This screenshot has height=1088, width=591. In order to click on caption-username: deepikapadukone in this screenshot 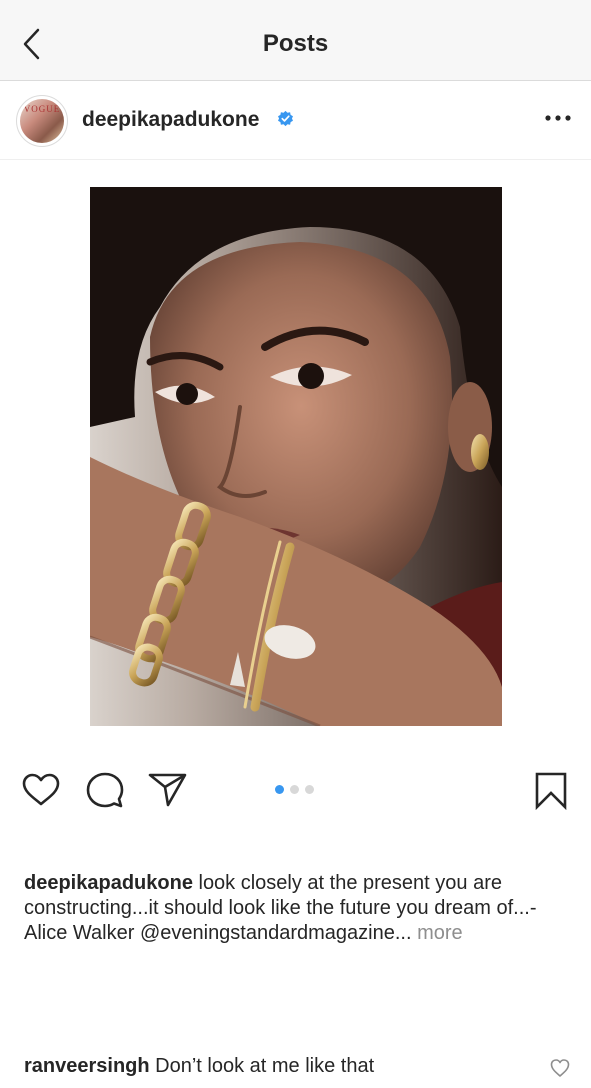, I will do `click(108, 883)`.